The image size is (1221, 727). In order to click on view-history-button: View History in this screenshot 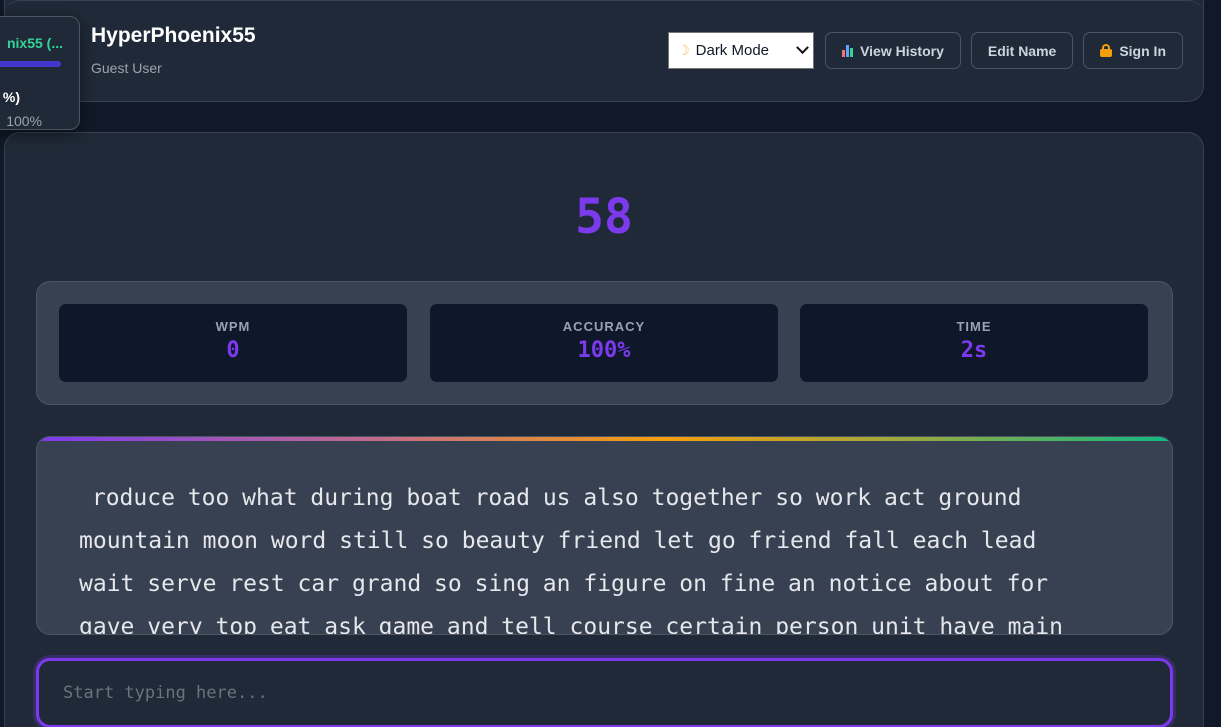, I will do `click(893, 50)`.